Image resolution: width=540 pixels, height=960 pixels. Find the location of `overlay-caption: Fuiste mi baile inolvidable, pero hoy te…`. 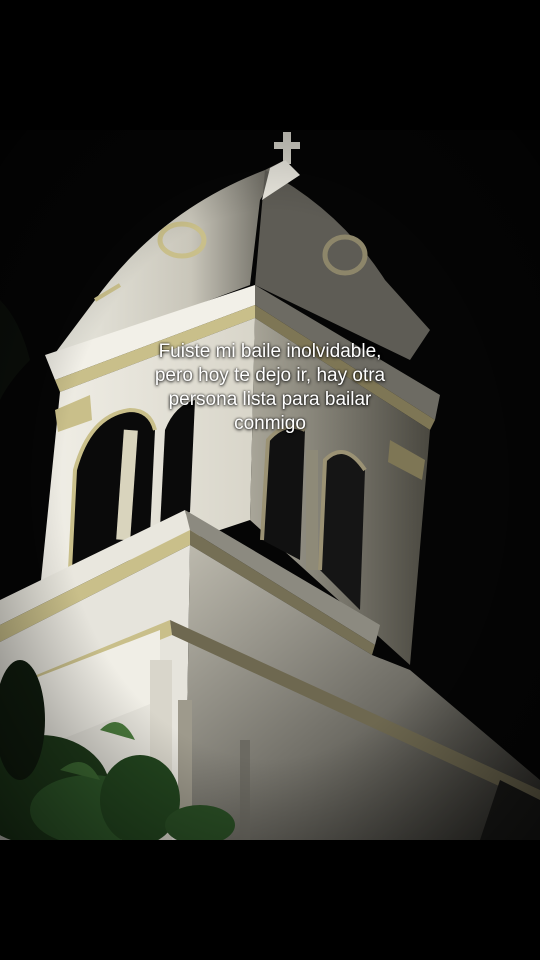

overlay-caption: Fuiste mi baile inolvidable, pero hoy te… is located at coordinates (270, 388).